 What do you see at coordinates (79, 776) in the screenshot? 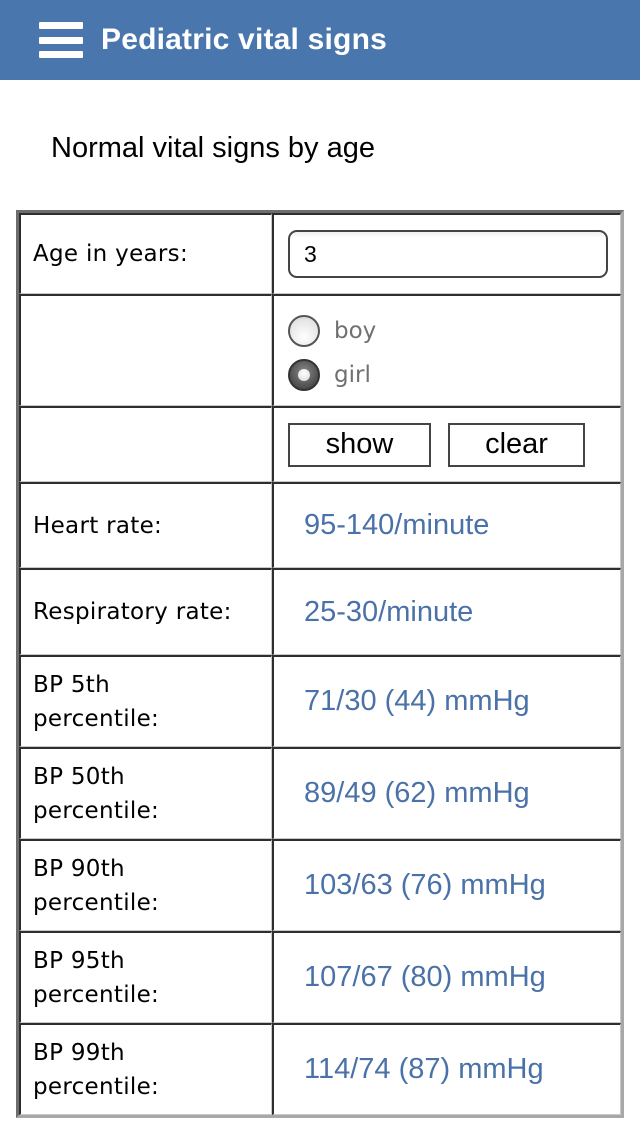
I see `bp-label-line1: BP 50th` at bounding box center [79, 776].